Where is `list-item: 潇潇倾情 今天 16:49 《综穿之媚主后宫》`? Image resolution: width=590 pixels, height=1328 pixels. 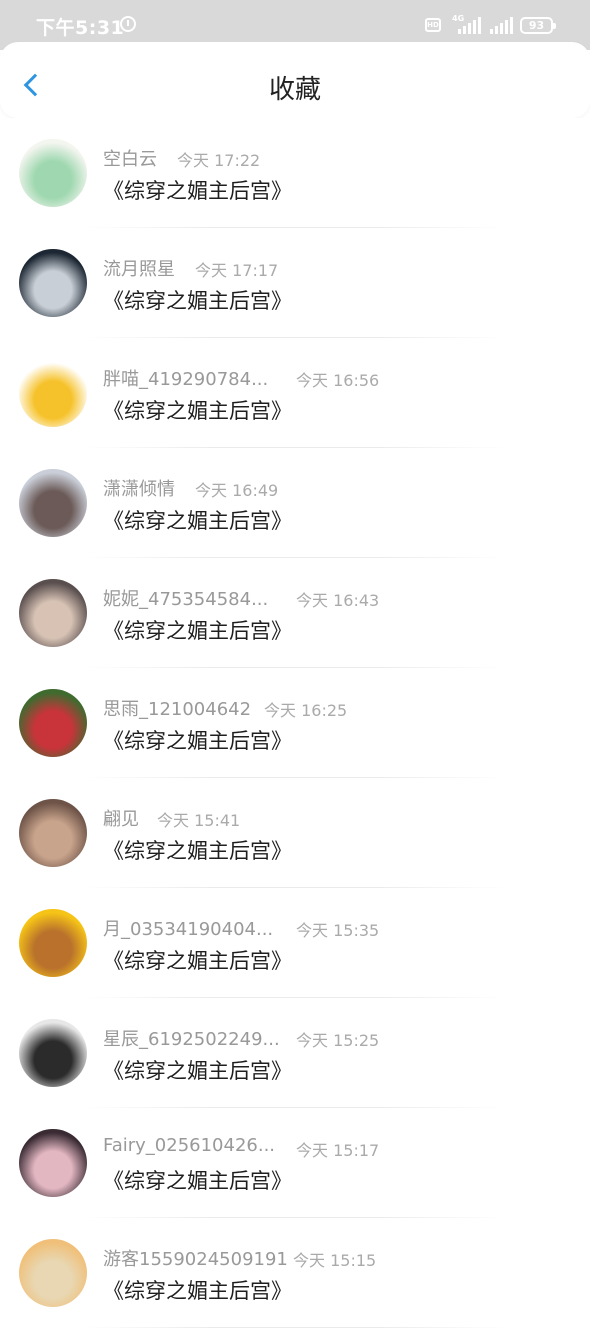 list-item: 潇潇倾情 今天 16:49 《综穿之媚主后宫》 is located at coordinates (295, 503).